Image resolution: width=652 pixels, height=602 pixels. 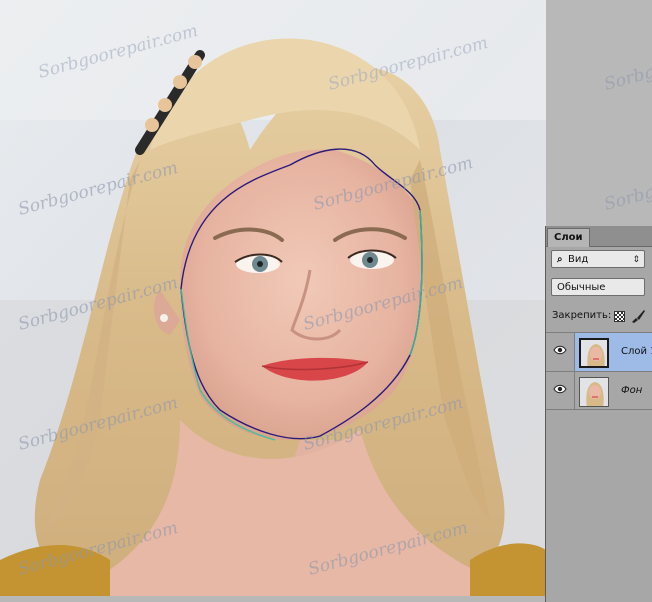 I want to click on tab-layers: Слои, so click(x=568, y=237).